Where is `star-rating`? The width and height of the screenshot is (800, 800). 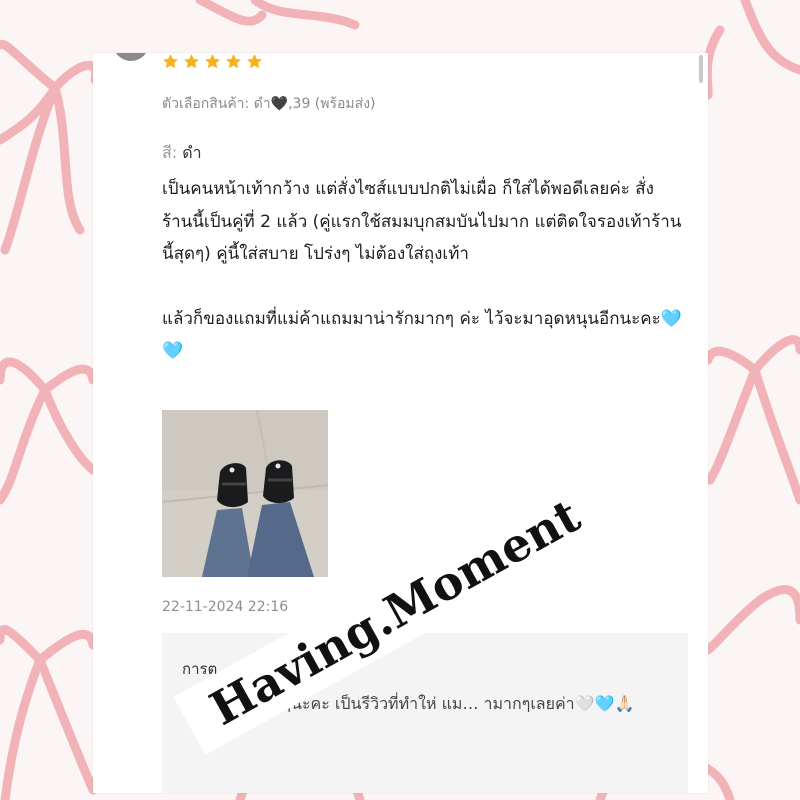
star-rating is located at coordinates (212, 61).